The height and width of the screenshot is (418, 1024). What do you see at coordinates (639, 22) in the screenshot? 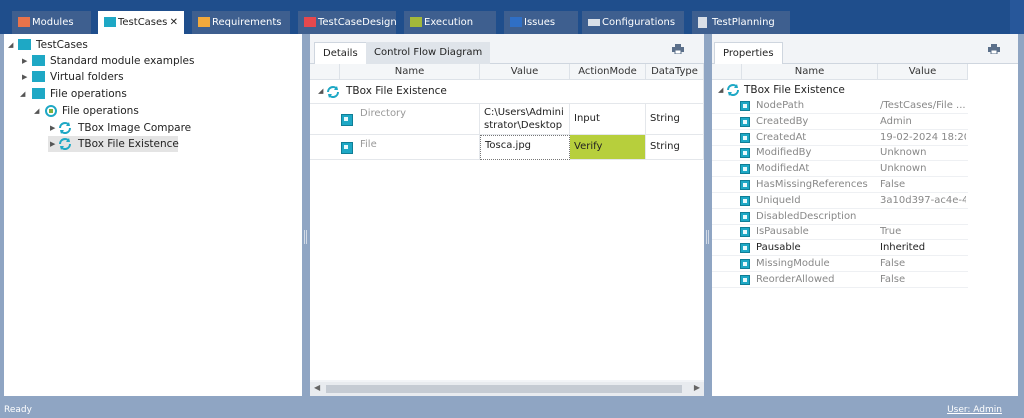
I see `tab-label: Configurations` at bounding box center [639, 22].